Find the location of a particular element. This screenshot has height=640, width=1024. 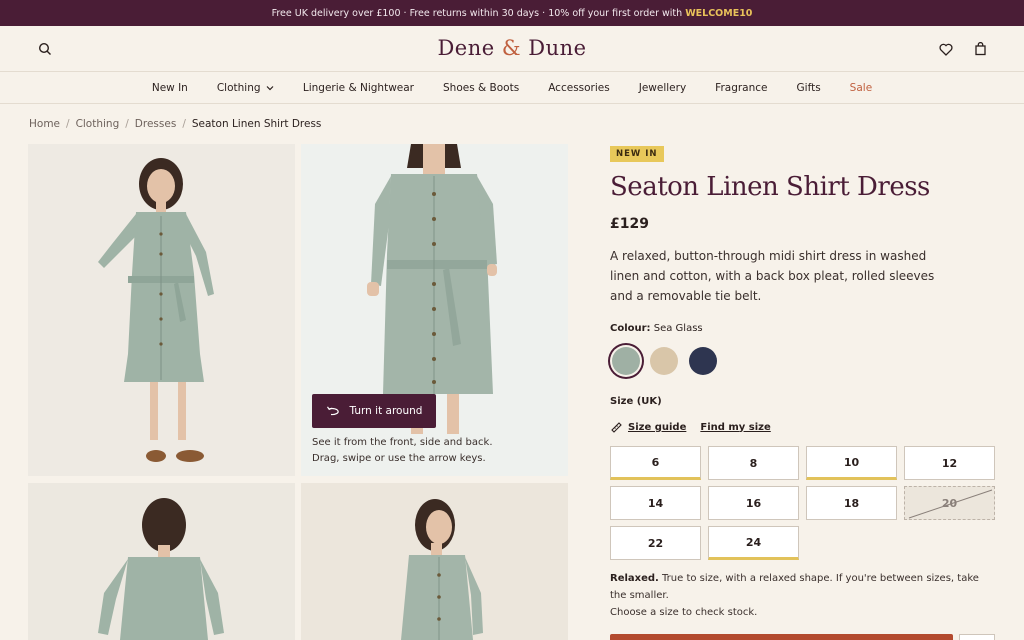

size-button-14: 14 is located at coordinates (655, 503).